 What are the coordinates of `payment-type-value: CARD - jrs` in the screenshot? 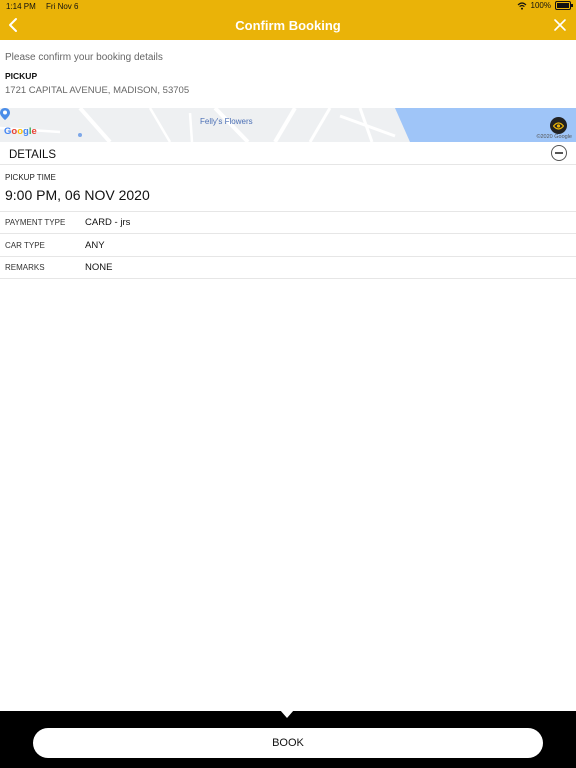 It's located at (108, 222).